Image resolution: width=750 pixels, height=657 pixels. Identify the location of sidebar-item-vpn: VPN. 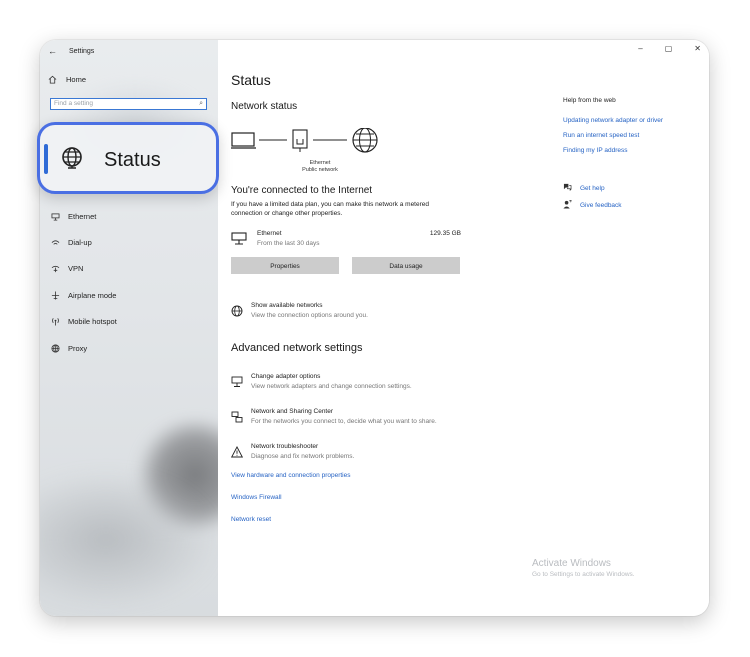
(65, 268).